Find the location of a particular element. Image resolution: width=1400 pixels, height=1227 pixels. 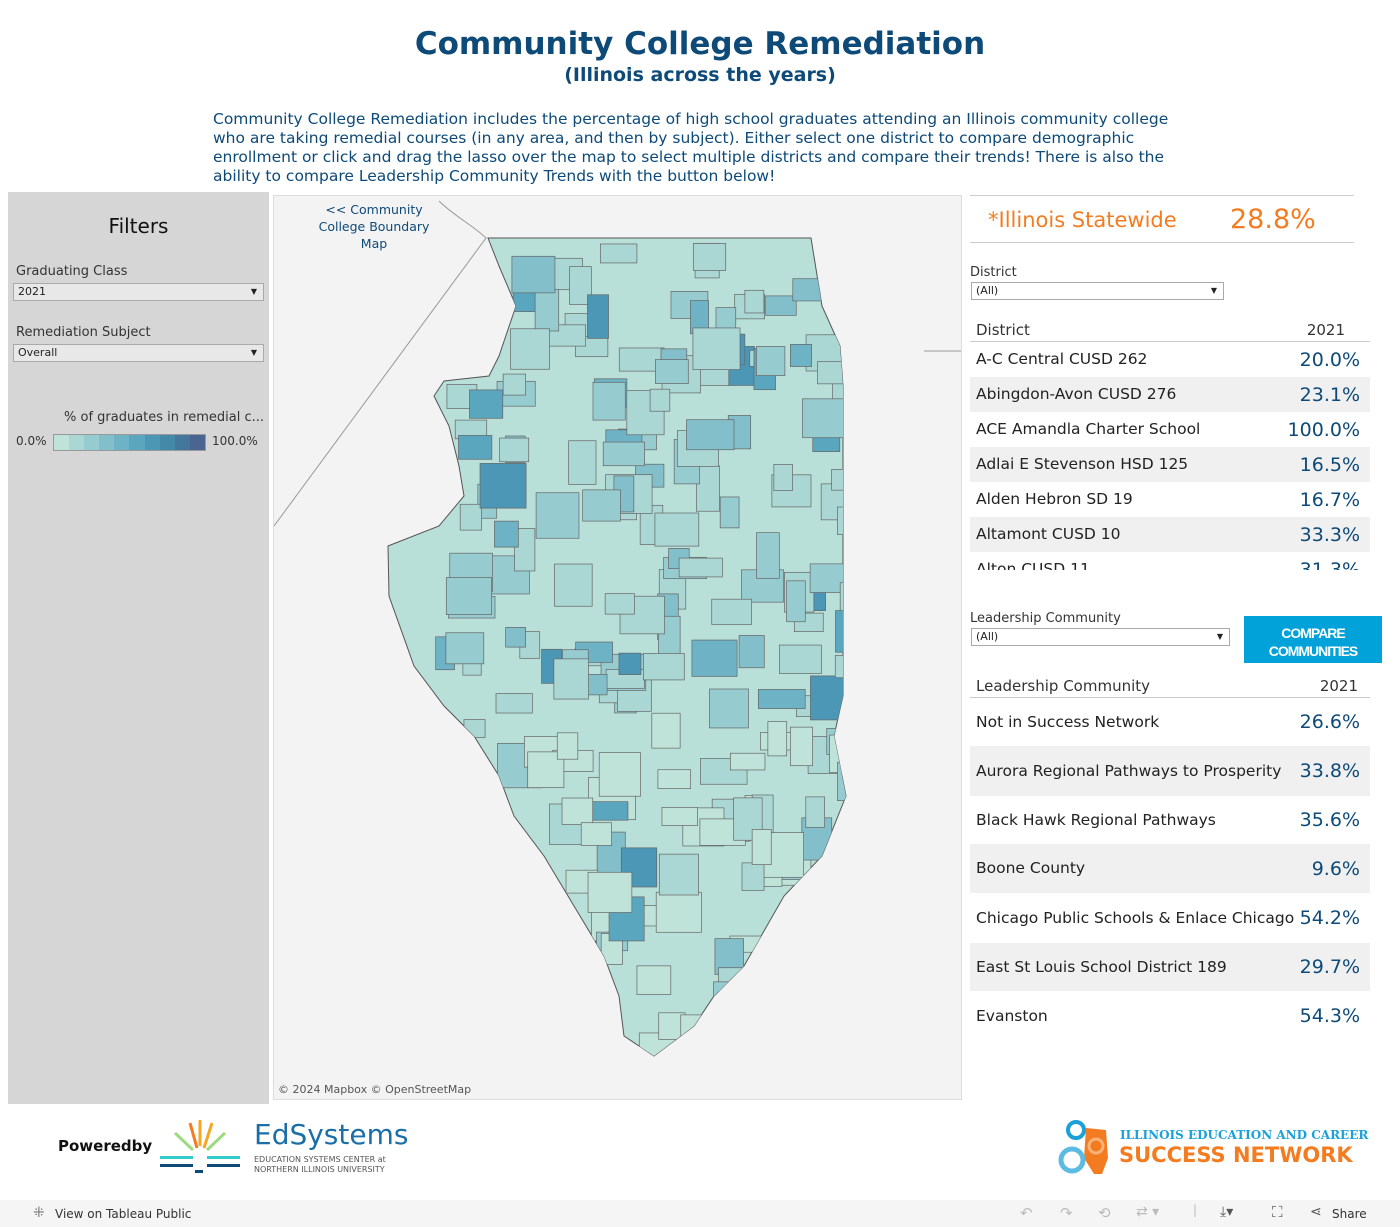

table-row: Black Hawk Regional Pathways 35.6% is located at coordinates (1170, 820).